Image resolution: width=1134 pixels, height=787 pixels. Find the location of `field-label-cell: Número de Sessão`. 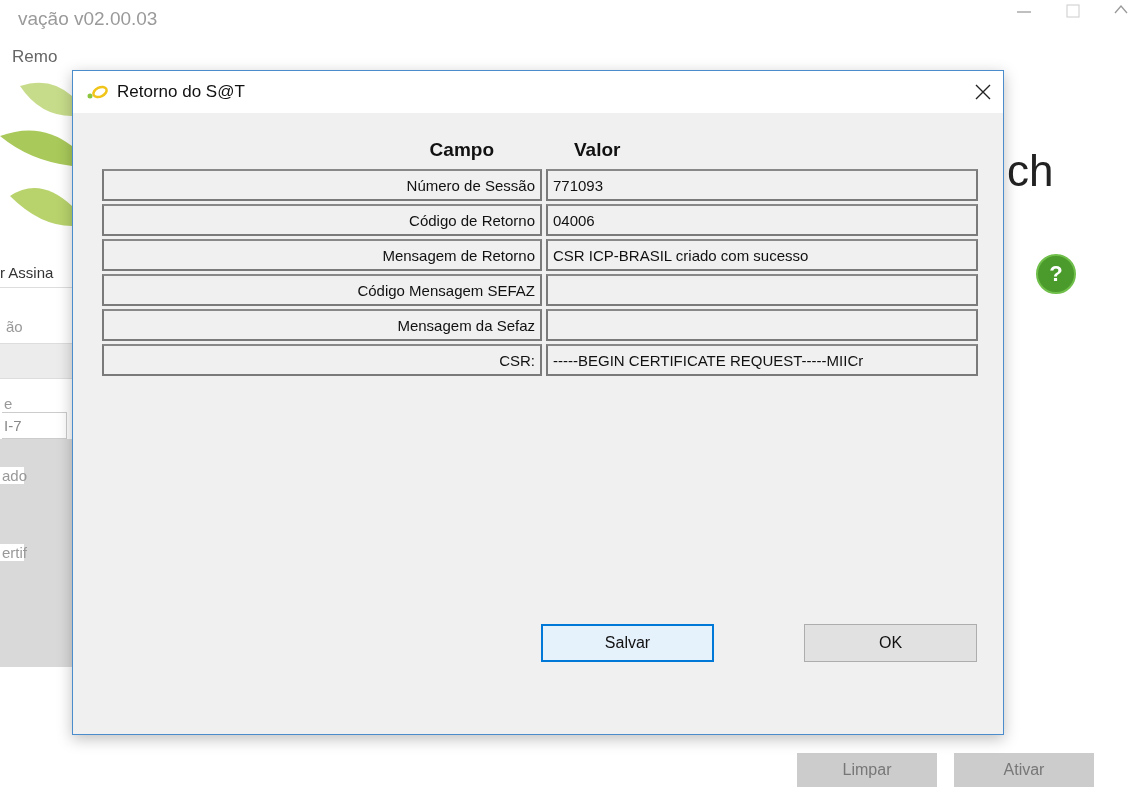

field-label-cell: Número de Sessão is located at coordinates (322, 185).